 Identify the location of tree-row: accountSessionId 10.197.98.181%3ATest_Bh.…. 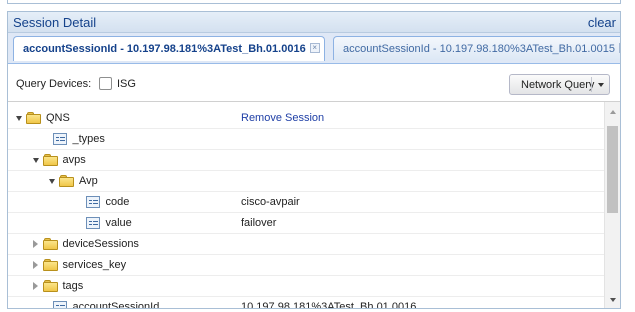
(306, 303).